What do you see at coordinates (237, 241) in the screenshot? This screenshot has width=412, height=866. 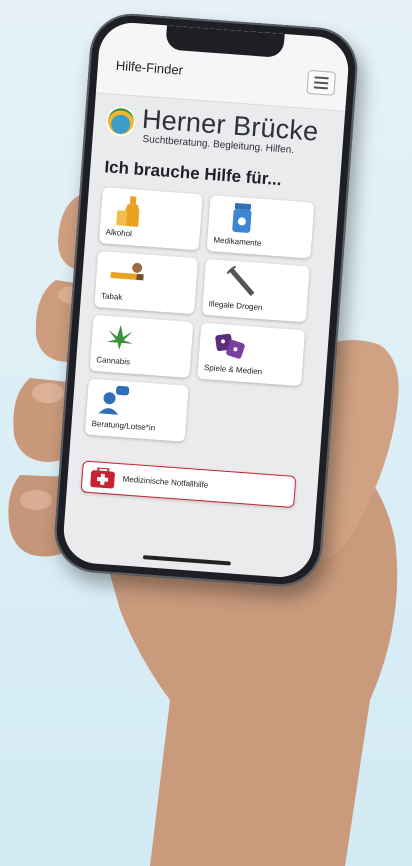 I see `category-label: Medikamente` at bounding box center [237, 241].